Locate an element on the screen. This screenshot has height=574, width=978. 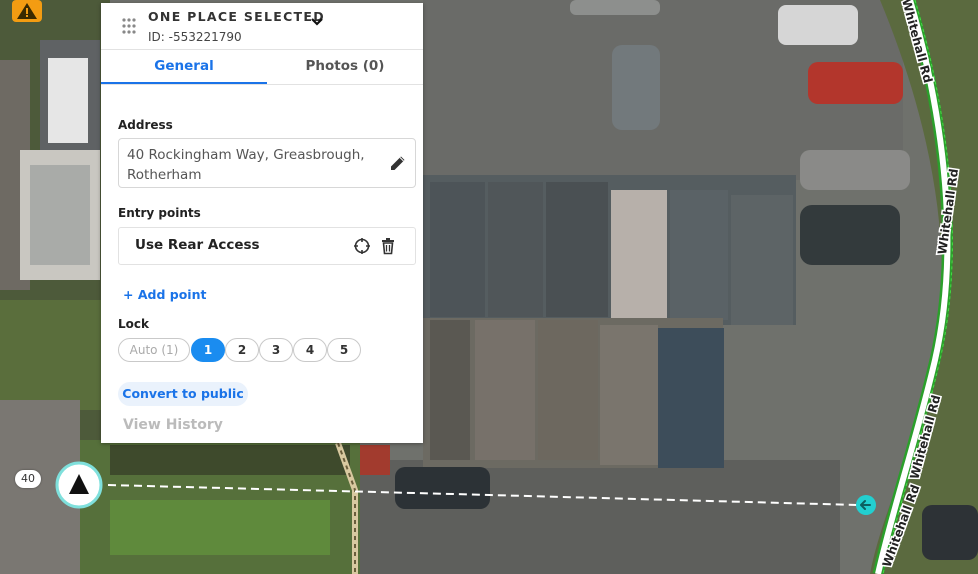
address-label: Address is located at coordinates (145, 125).